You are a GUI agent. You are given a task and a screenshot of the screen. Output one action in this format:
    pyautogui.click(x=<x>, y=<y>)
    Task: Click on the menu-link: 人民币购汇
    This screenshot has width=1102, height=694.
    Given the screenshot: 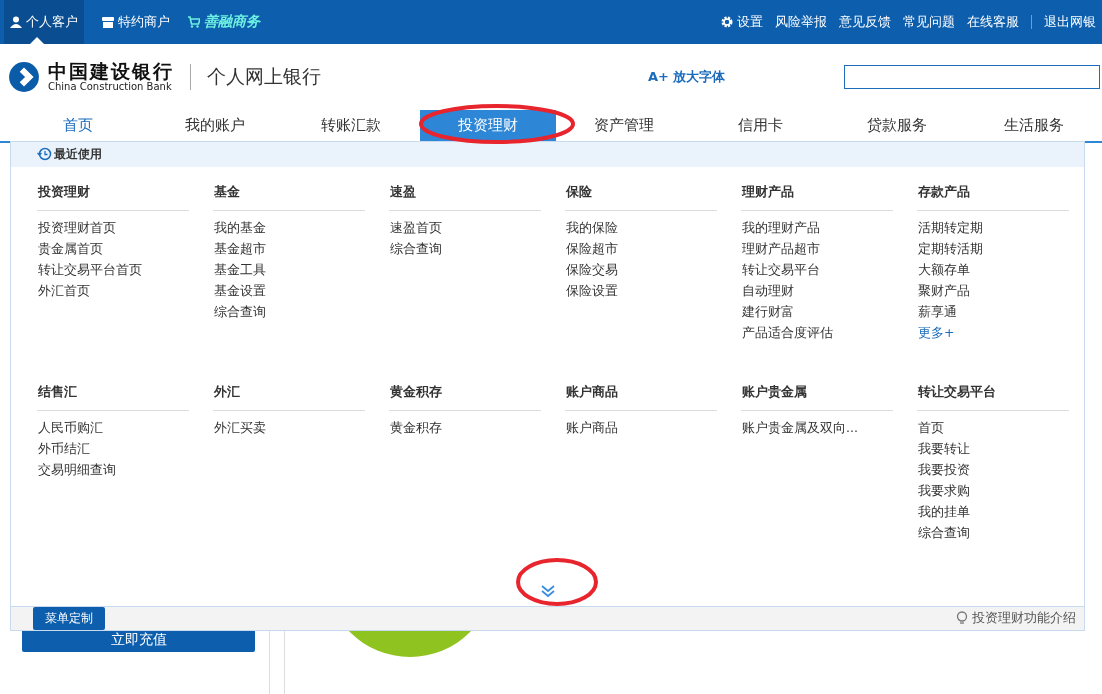 What is the action you would take?
    pyautogui.click(x=113, y=427)
    